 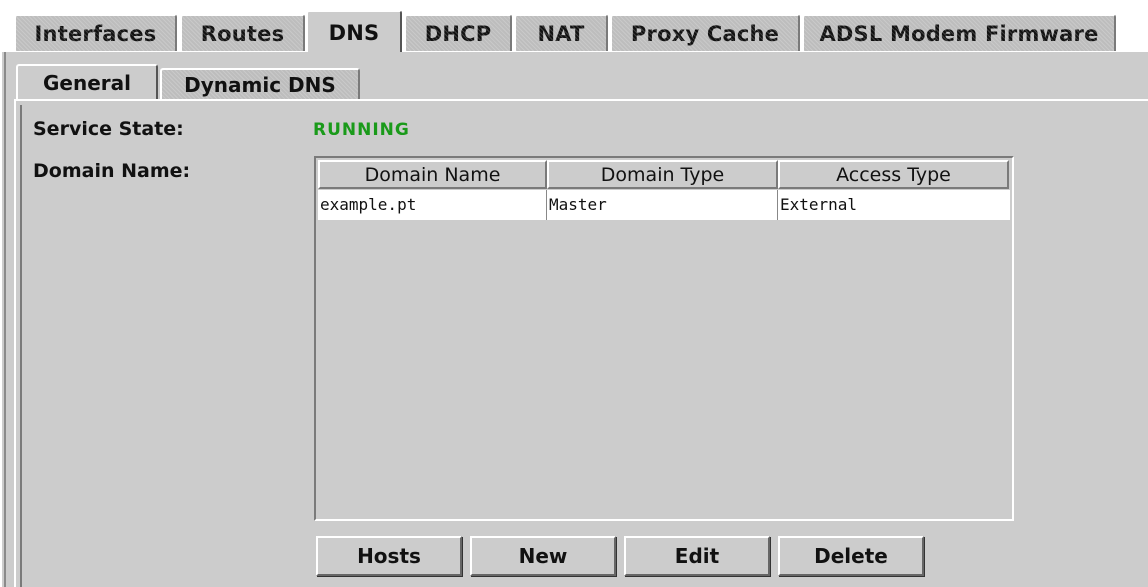 I want to click on tab-routes-label: Routes, so click(x=242, y=33).